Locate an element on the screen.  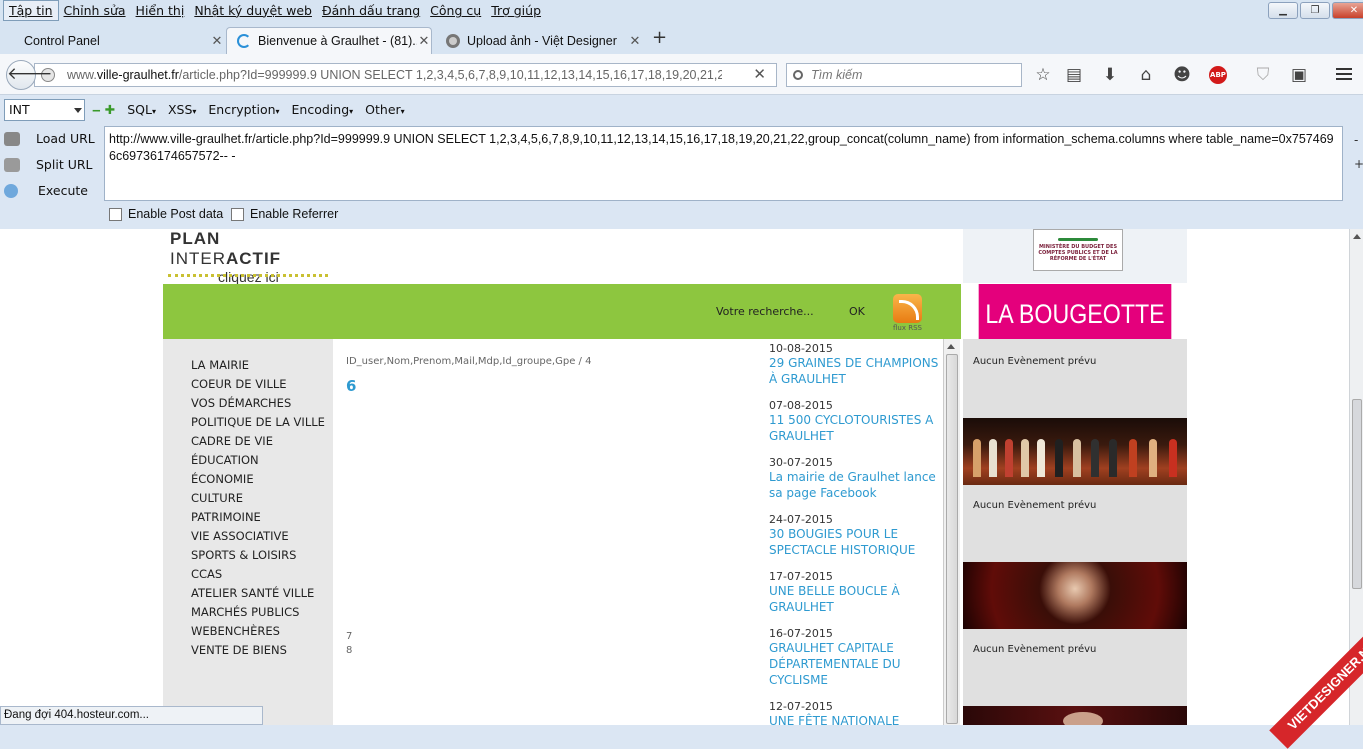
search-box is located at coordinates (904, 75).